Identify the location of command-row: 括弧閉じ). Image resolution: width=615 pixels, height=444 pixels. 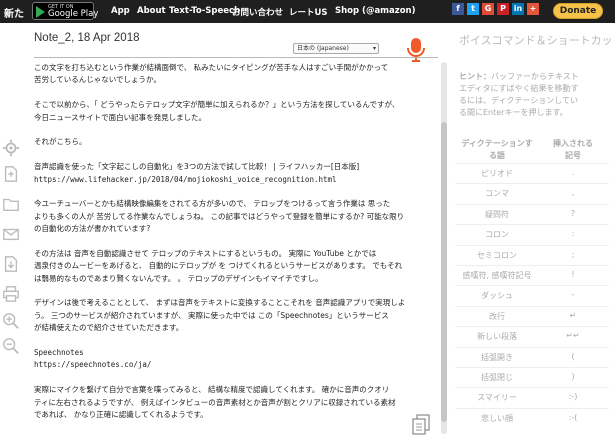
(532, 378).